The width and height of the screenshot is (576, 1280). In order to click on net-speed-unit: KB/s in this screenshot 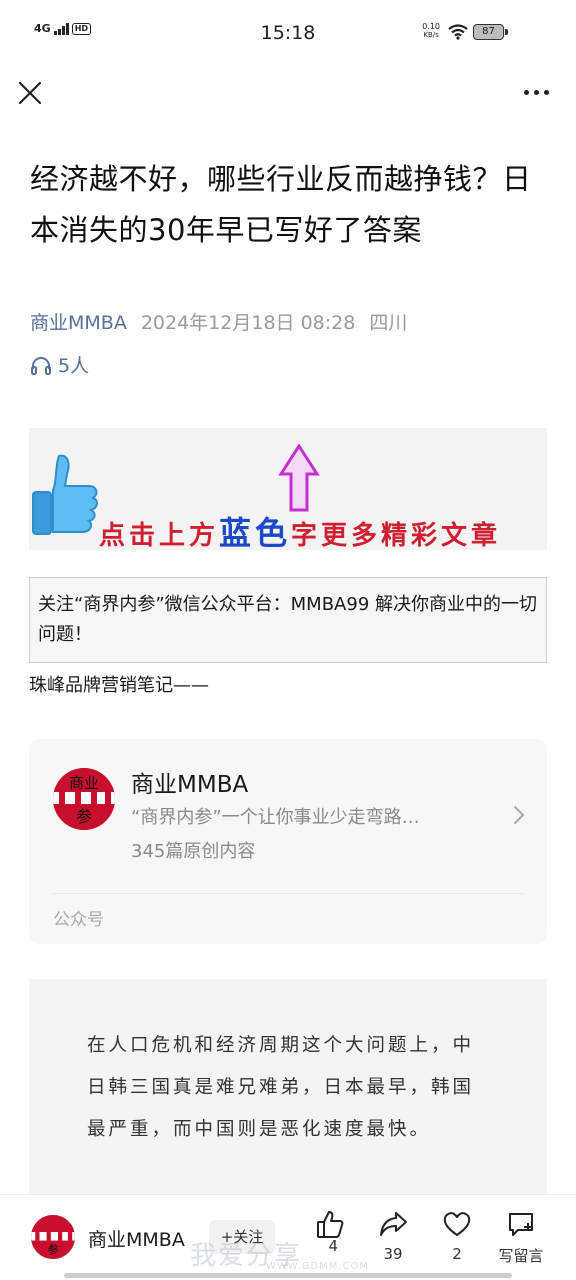, I will do `click(431, 35)`.